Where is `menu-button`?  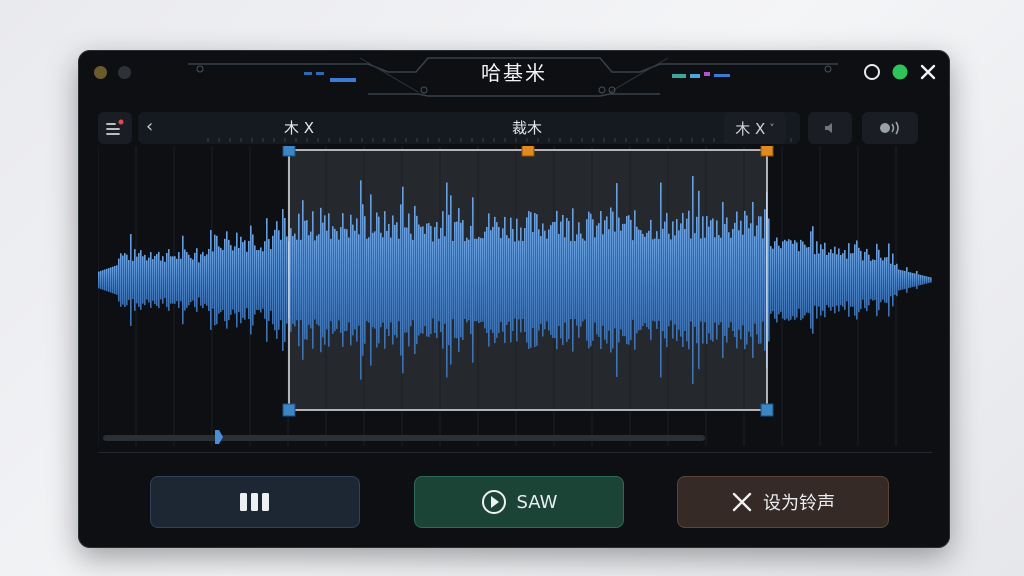
menu-button is located at coordinates (115, 128).